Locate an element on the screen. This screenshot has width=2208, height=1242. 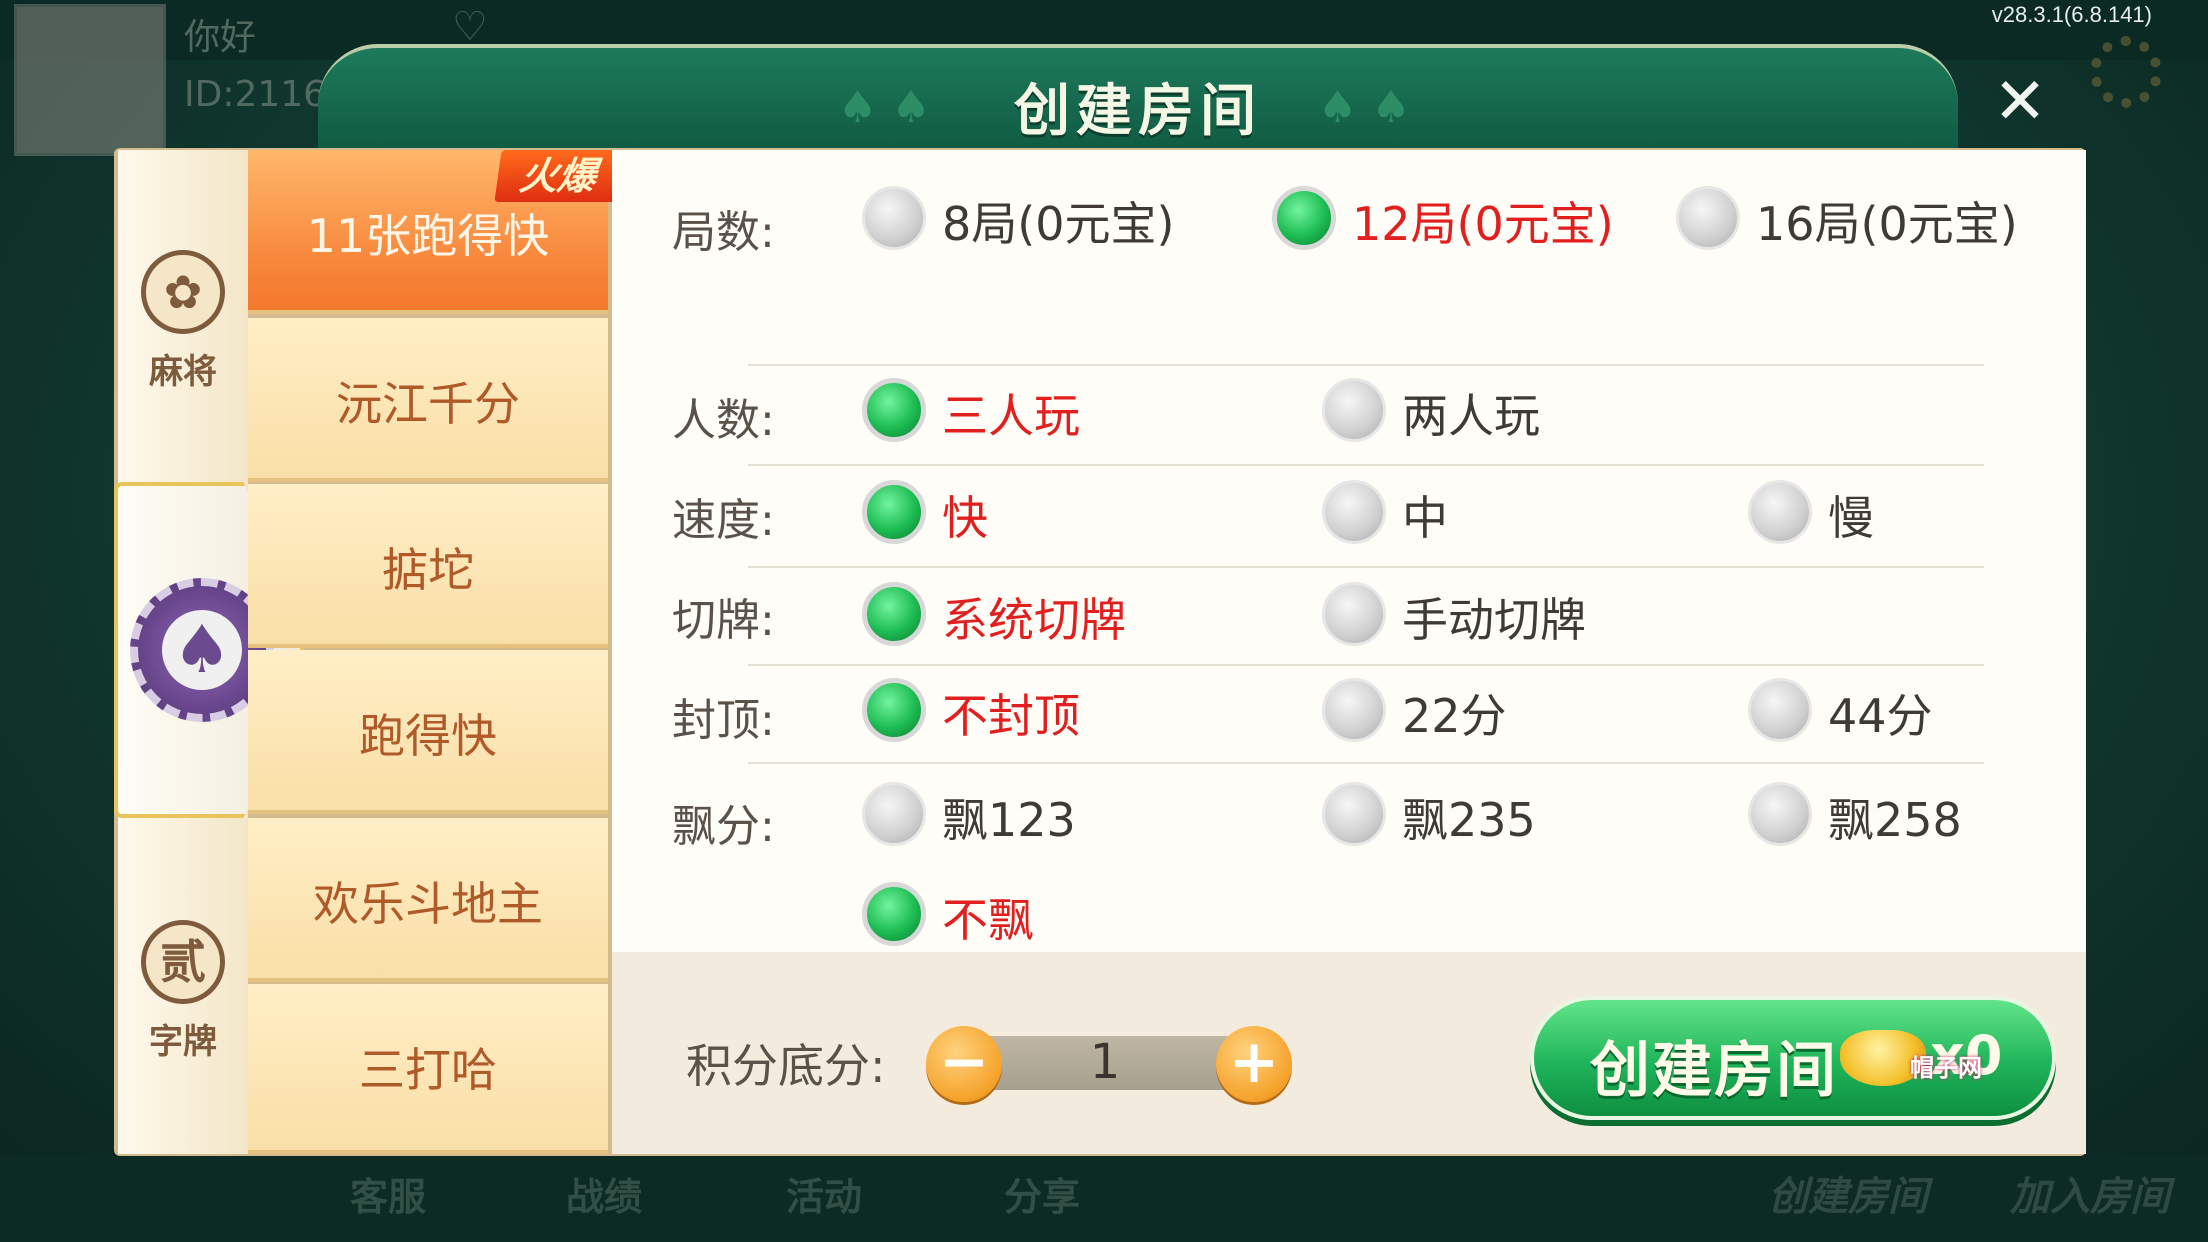
mahjong-icon: ✿ is located at coordinates (183, 292).